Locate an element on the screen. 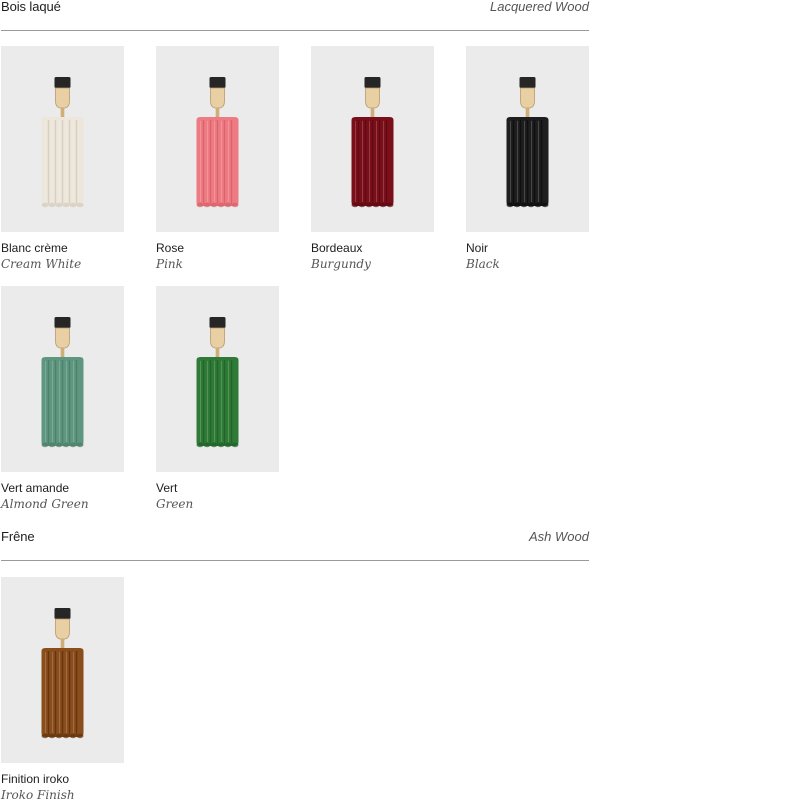 The height and width of the screenshot is (804, 800). swatch-name-en: Iroko Finish is located at coordinates (38, 795).